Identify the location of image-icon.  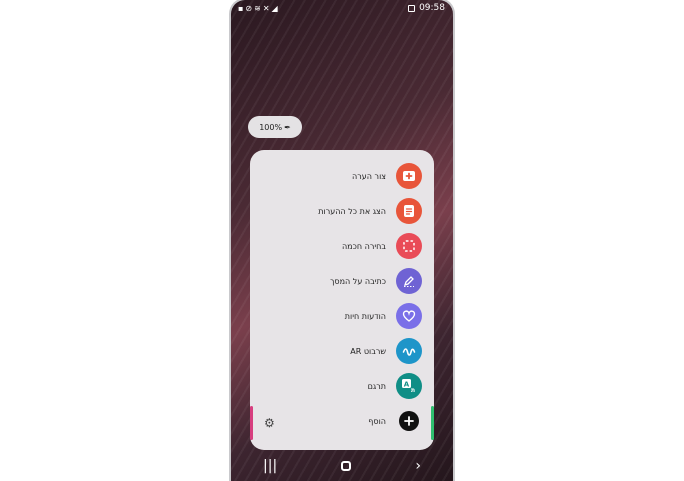
(412, 8).